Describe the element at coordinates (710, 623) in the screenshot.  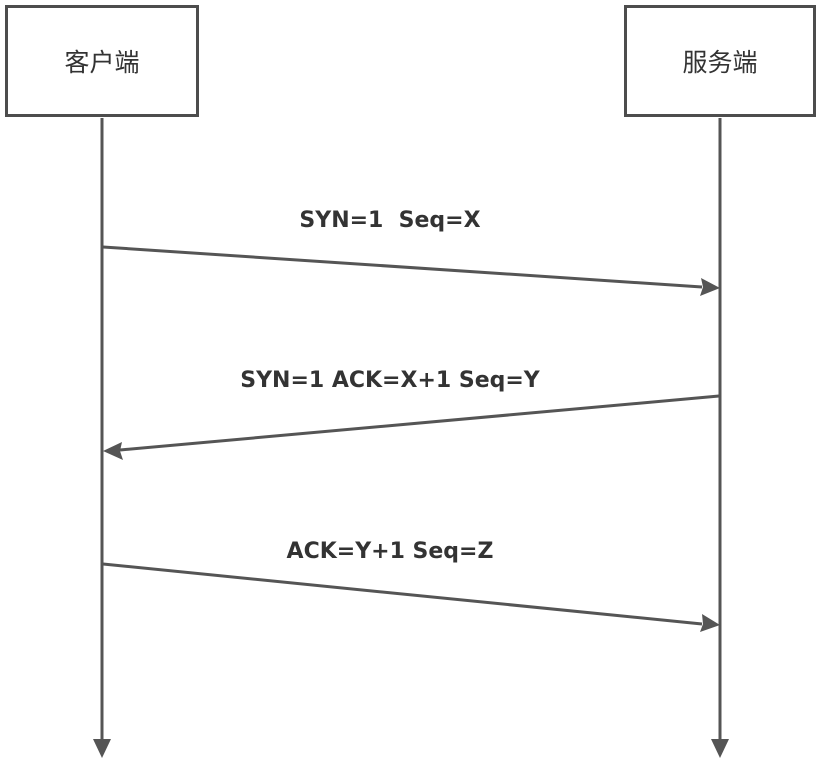
I see `message-3-arrowhead` at that location.